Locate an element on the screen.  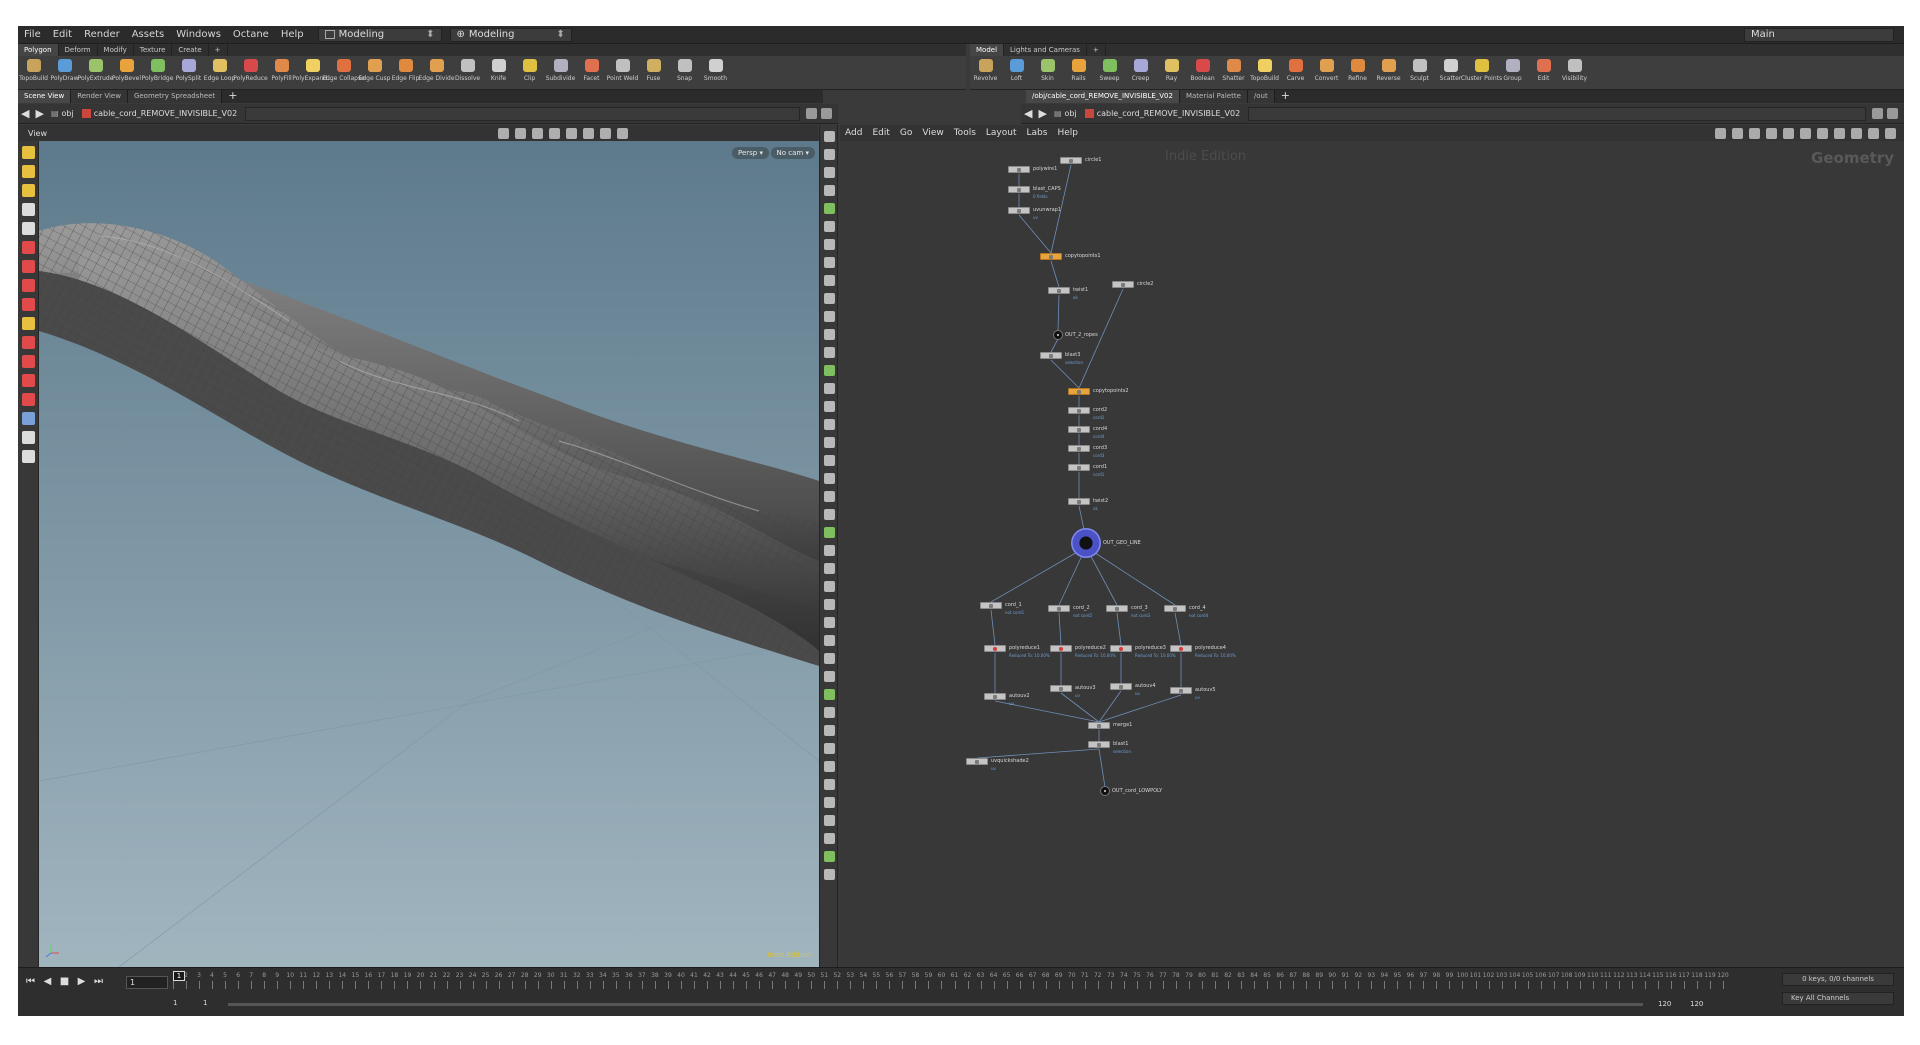
path-network: cable_cord_REMOVE_INVISIBLE_V02 is located at coordinates (159, 113).